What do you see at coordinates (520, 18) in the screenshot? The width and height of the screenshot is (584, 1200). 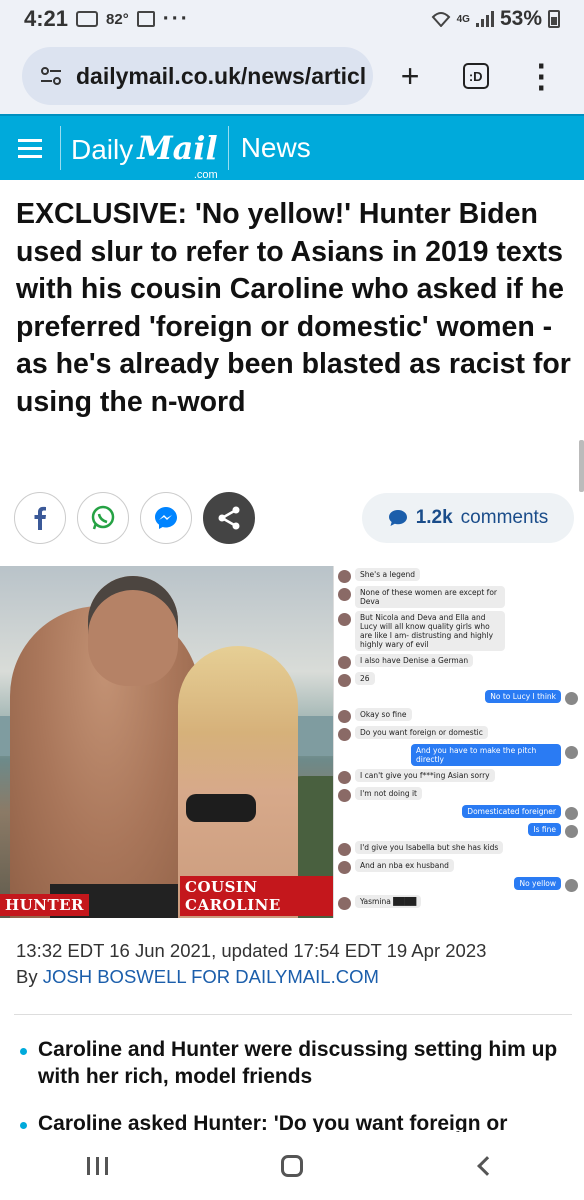 I see `battery-percent: 53%` at bounding box center [520, 18].